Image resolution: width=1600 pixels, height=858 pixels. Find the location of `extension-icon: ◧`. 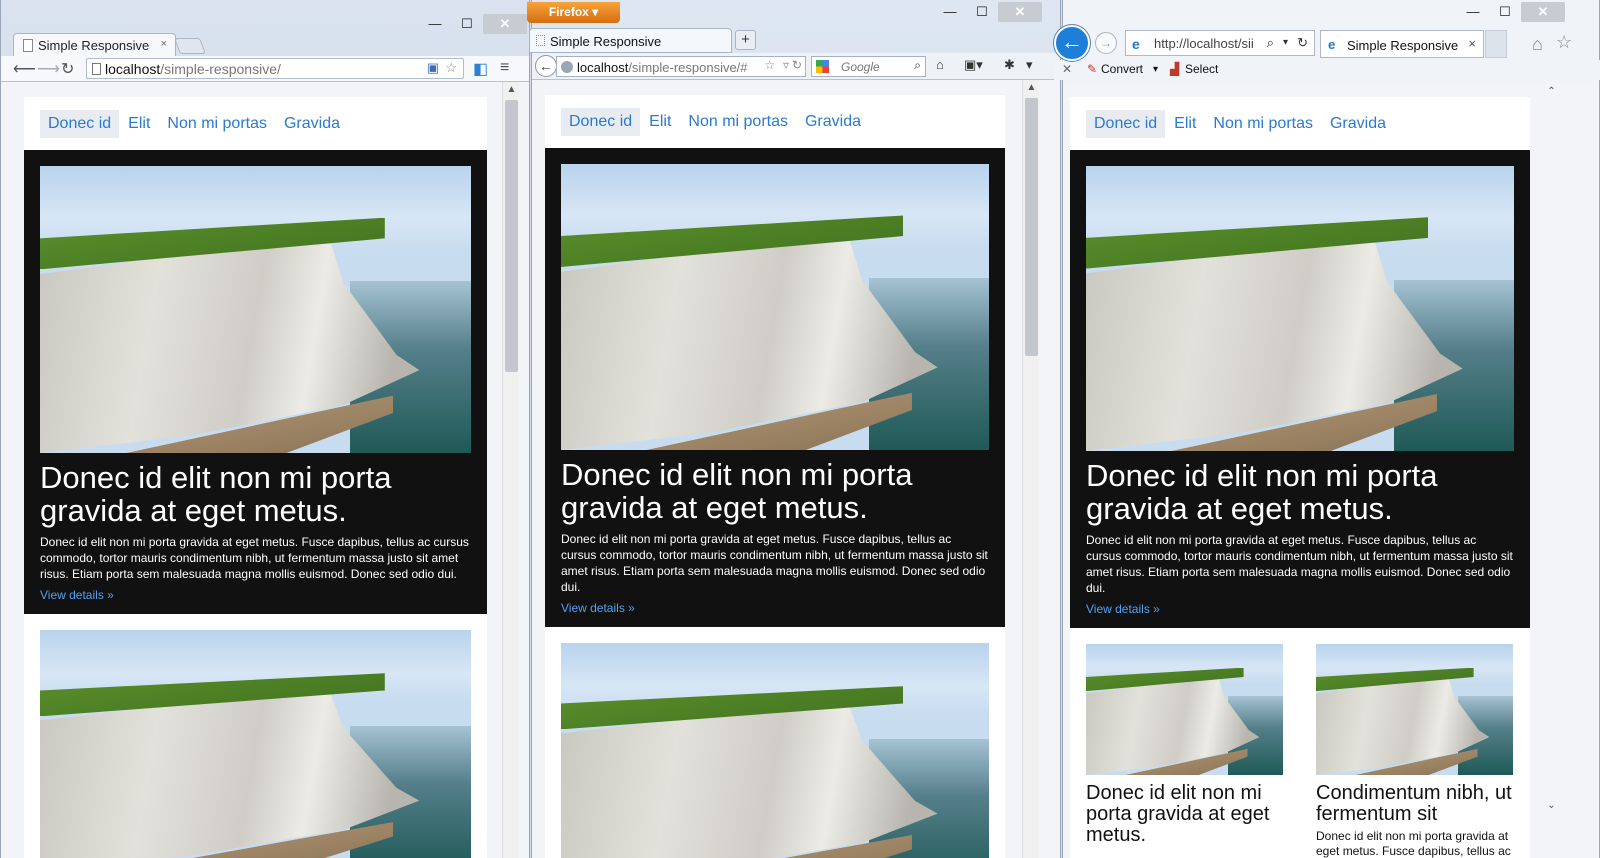

extension-icon: ◧ is located at coordinates (480, 69).